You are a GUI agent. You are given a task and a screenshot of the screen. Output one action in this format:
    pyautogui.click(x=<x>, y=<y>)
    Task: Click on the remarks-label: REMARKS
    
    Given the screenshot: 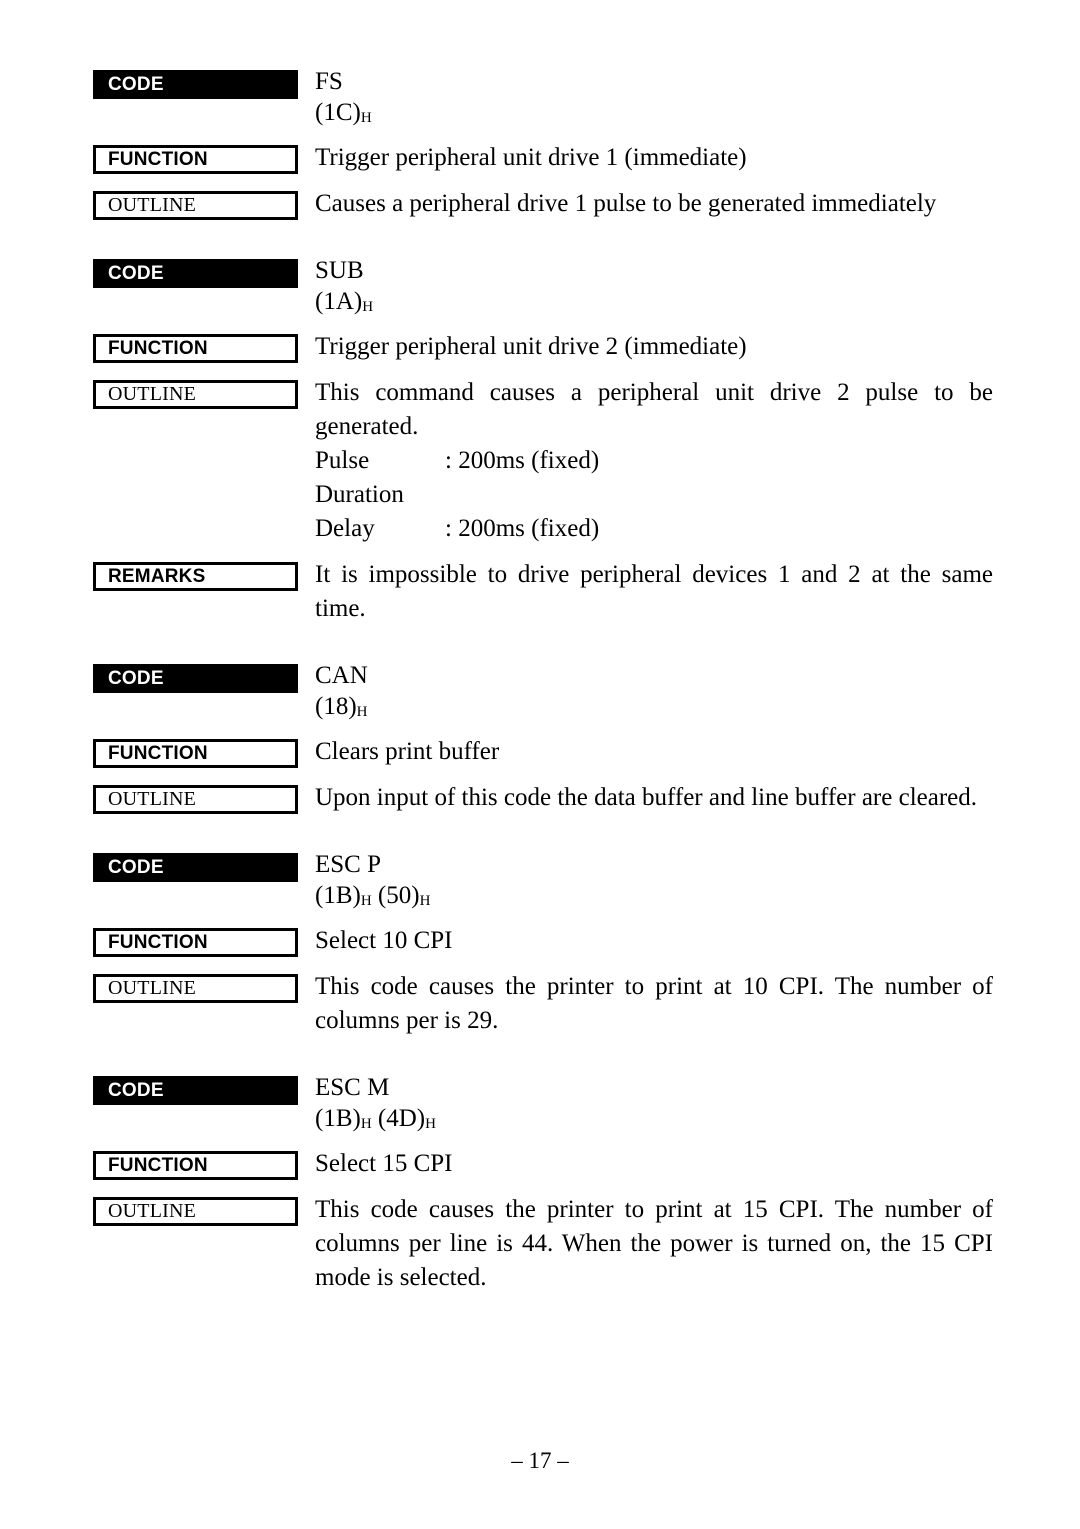 What is the action you would take?
    pyautogui.click(x=195, y=576)
    